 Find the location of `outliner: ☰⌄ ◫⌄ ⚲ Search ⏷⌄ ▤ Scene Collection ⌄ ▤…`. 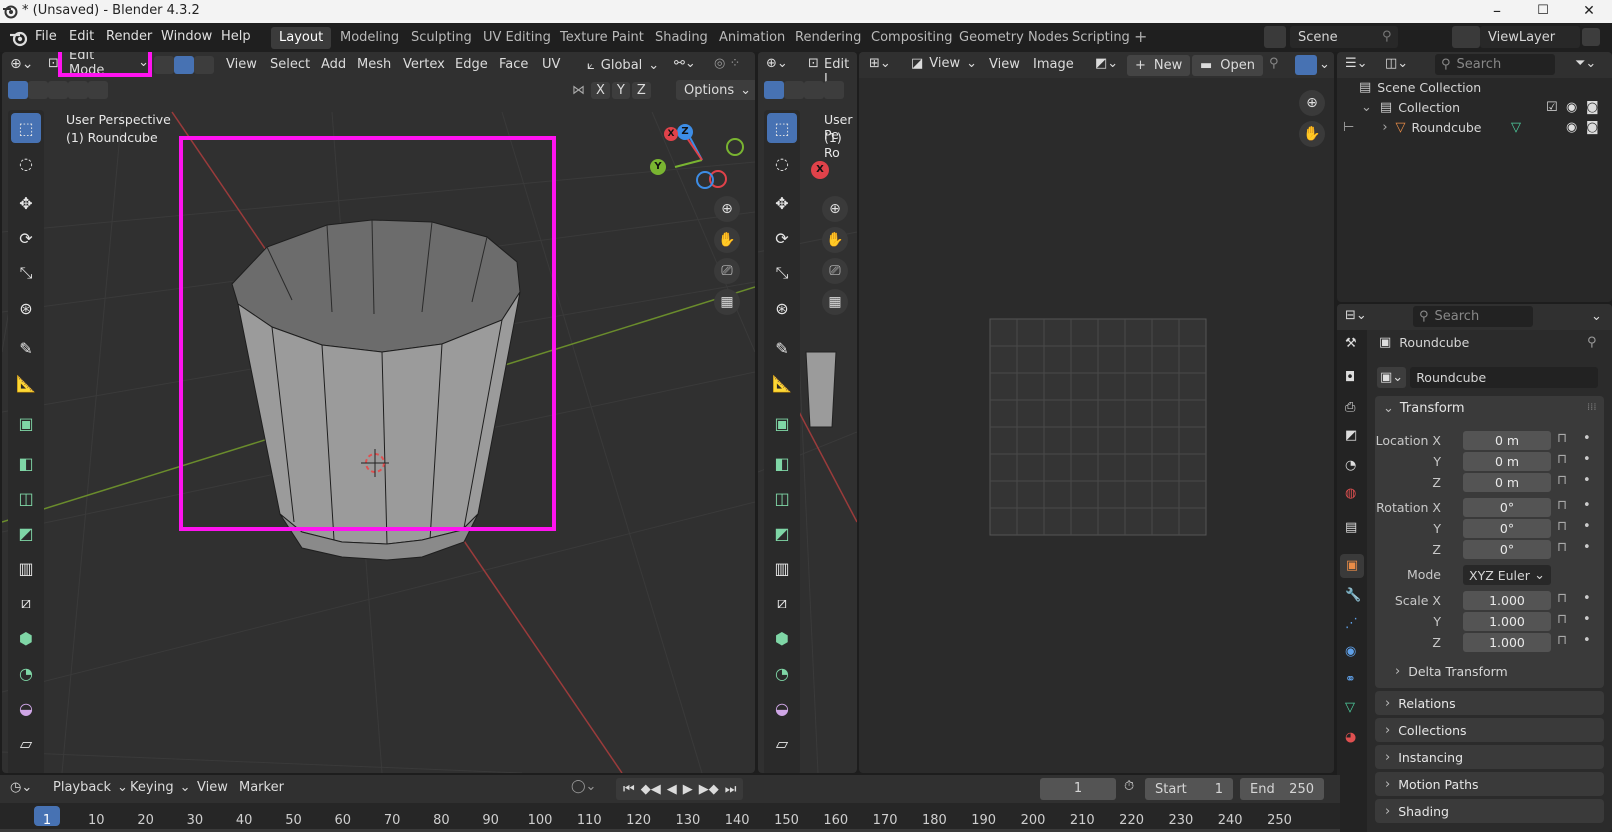

outliner: ☰⌄ ◫⌄ ⚲ Search ⏷⌄ ▤ Scene Collection ⌄ ▤… is located at coordinates (1474, 177).